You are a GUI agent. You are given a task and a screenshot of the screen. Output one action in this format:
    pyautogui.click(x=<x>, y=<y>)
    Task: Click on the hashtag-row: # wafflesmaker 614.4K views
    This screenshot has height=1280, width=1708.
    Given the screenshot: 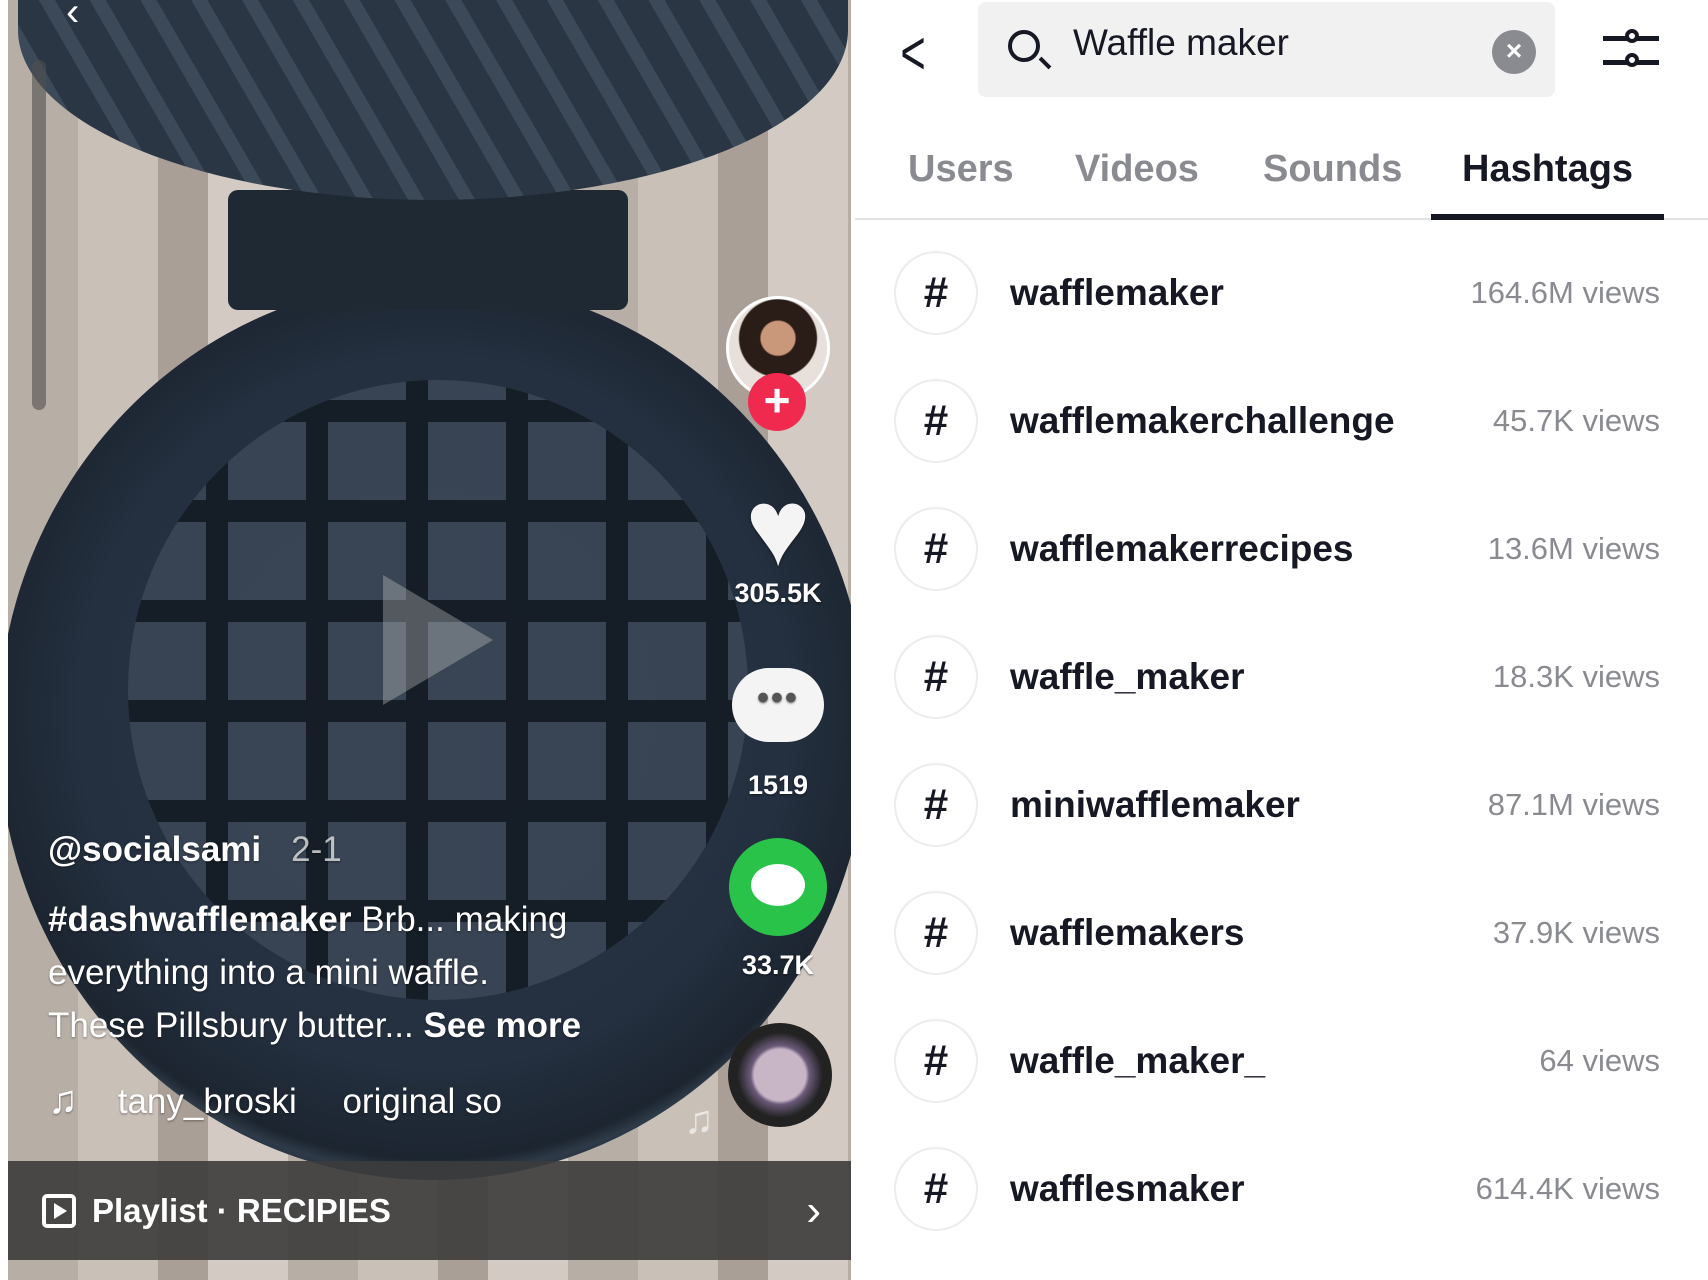 What is the action you would take?
    pyautogui.click(x=1281, y=1189)
    